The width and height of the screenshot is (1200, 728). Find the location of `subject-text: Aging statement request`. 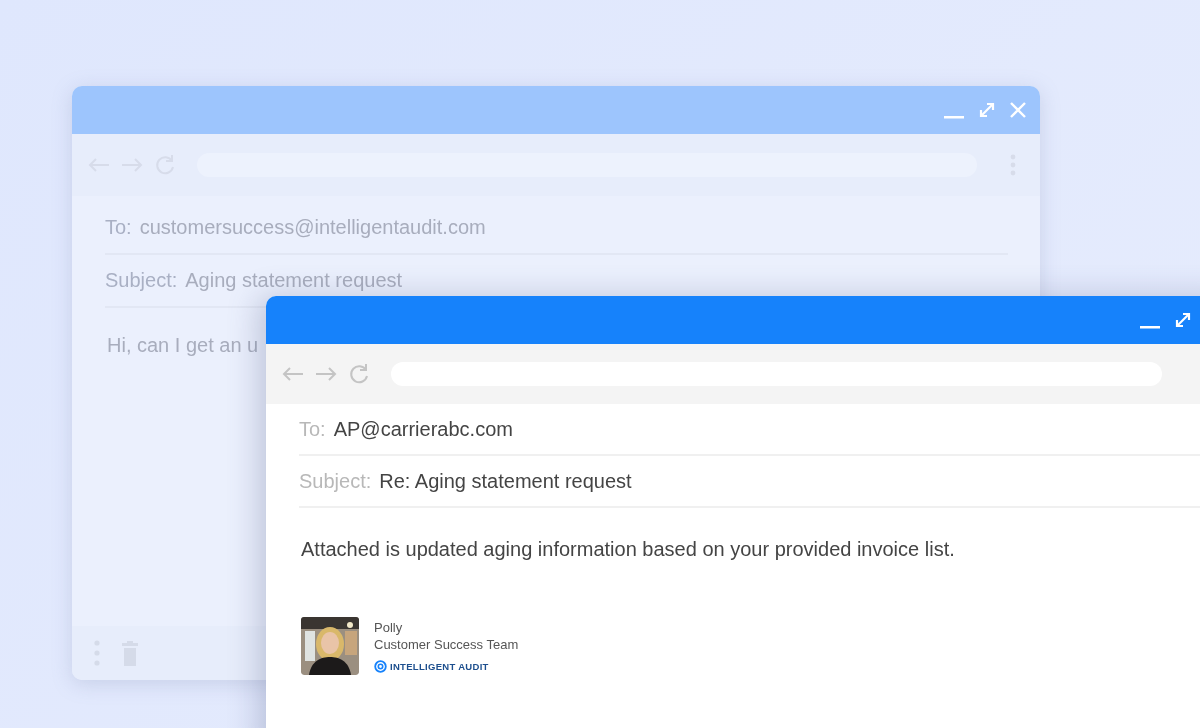

subject-text: Aging statement request is located at coordinates (294, 280).